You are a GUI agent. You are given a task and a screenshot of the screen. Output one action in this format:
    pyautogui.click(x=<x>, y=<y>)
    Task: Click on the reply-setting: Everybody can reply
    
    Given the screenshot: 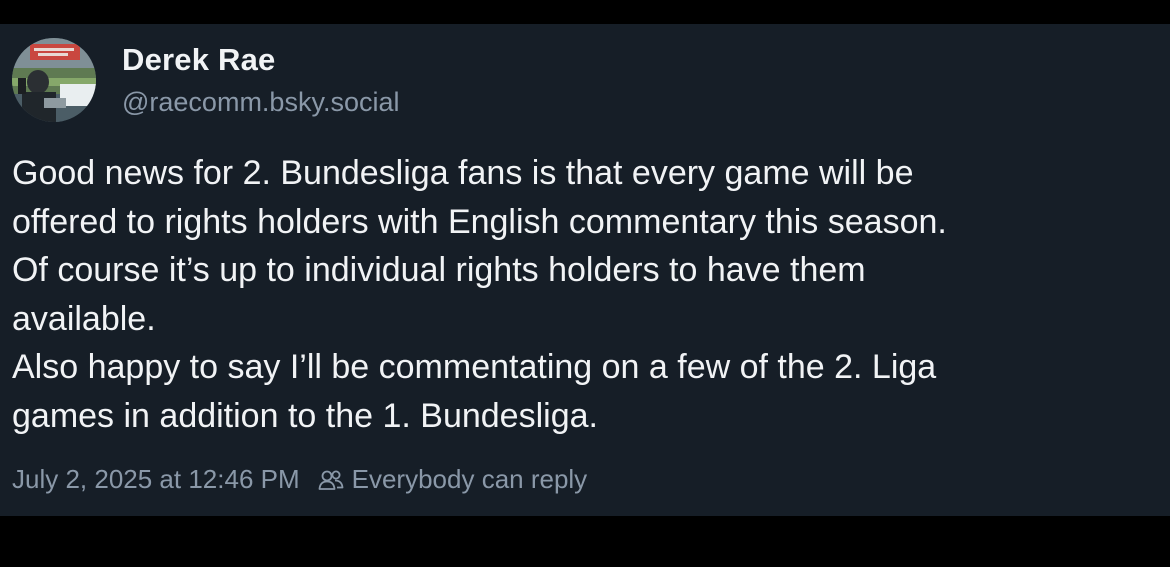 What is the action you would take?
    pyautogui.click(x=453, y=479)
    